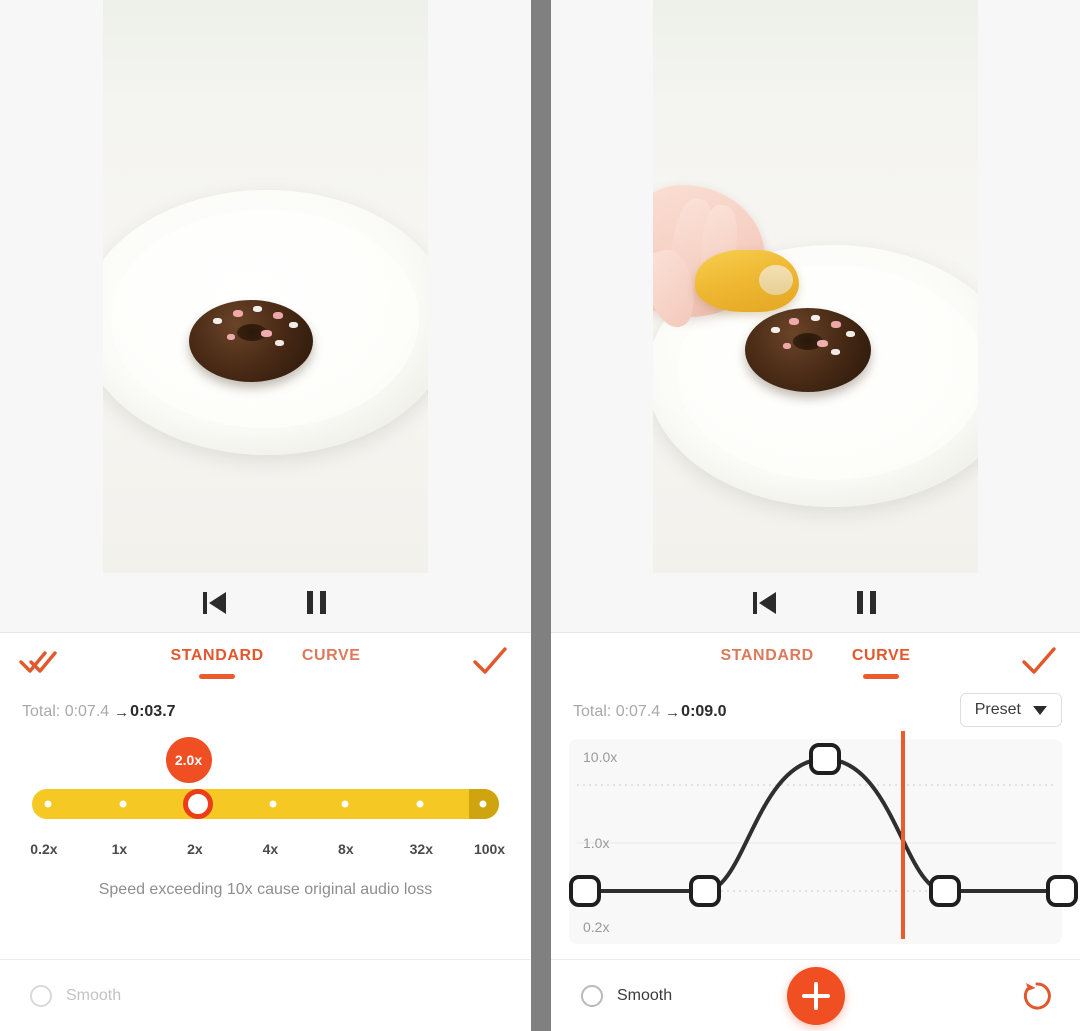  I want to click on mode-tabs-right: STANDARD CURVE, so click(815, 663).